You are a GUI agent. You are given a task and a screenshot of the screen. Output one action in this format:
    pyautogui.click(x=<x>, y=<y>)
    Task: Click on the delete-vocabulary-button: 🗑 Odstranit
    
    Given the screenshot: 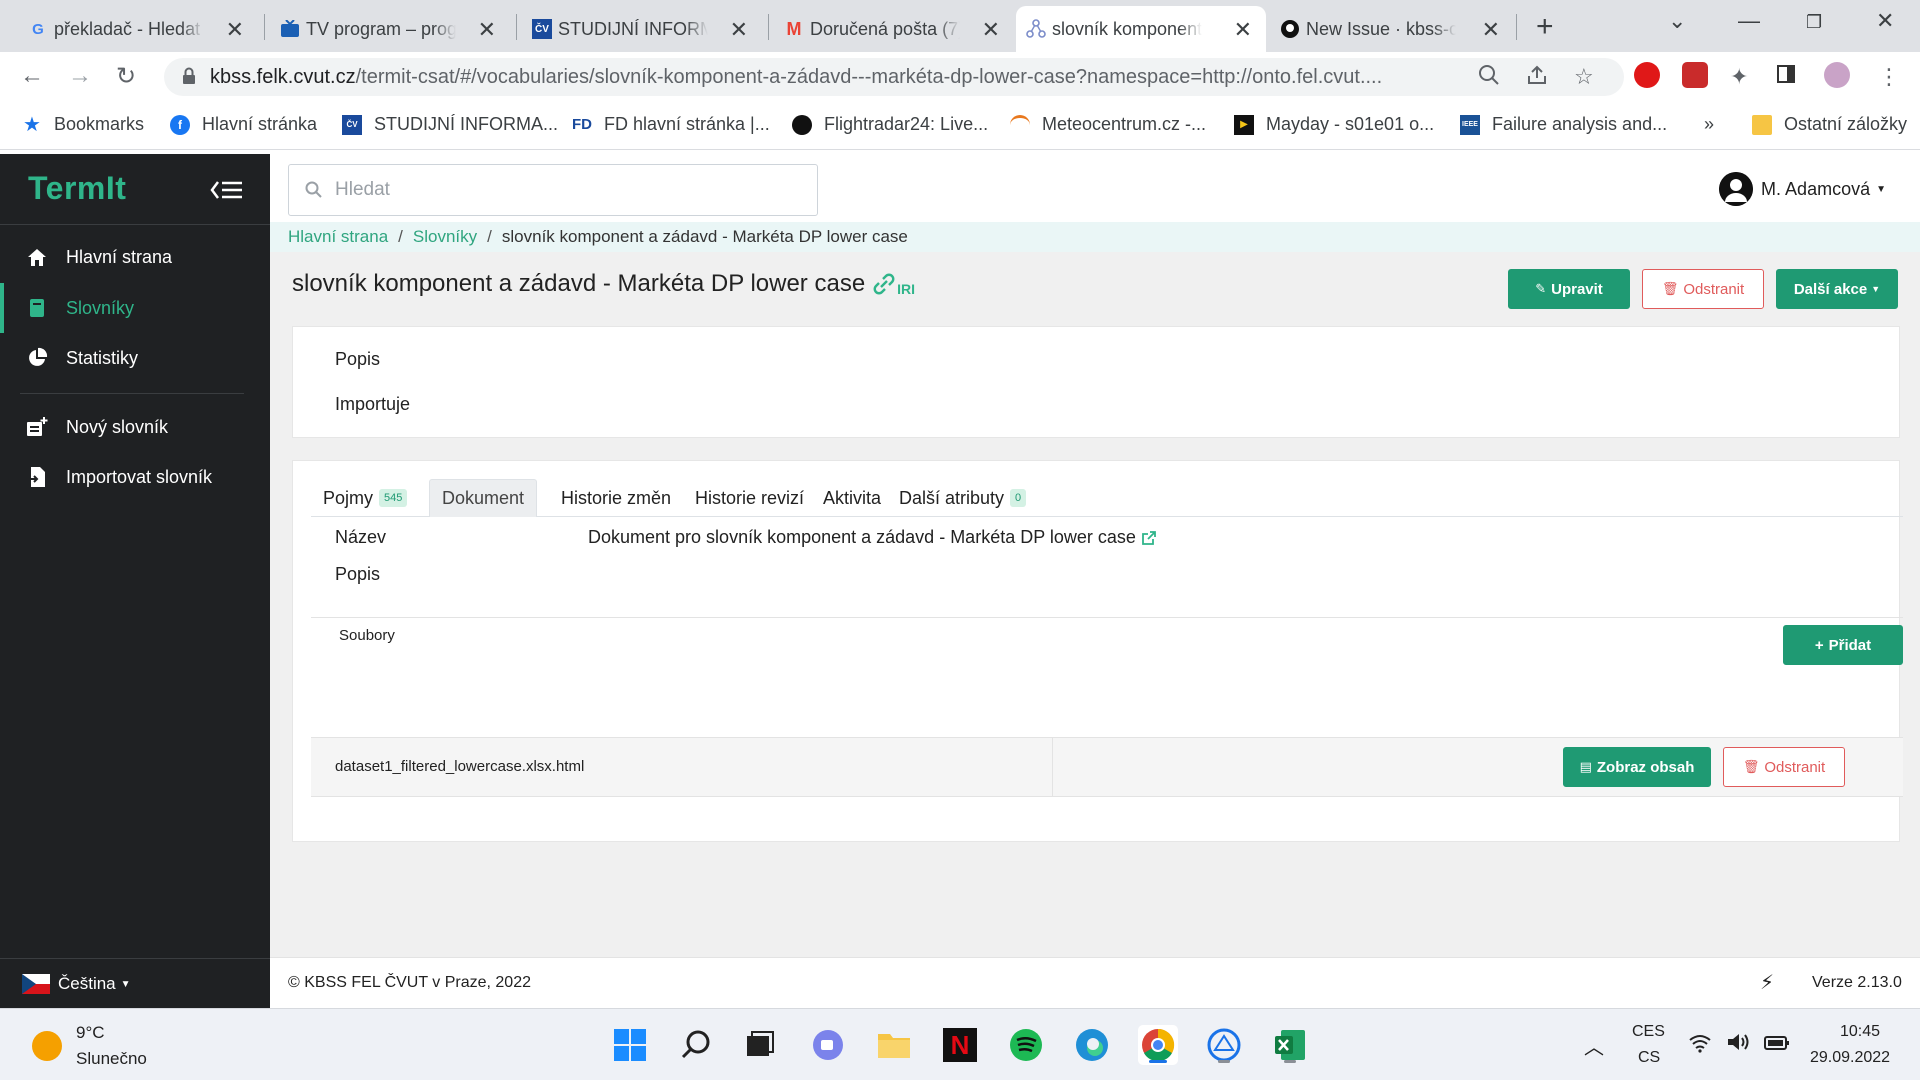 What is the action you would take?
    pyautogui.click(x=1703, y=289)
    